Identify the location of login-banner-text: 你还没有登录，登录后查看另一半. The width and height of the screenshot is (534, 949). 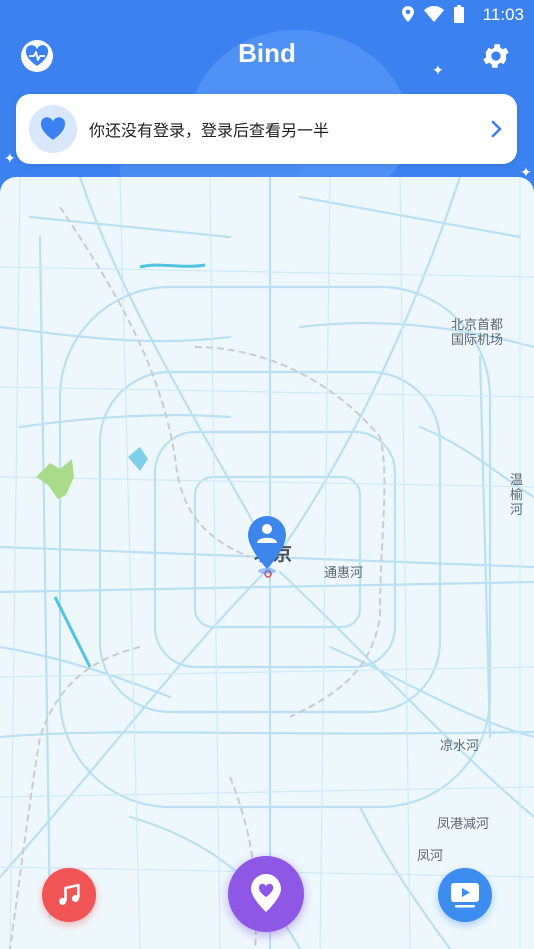
(209, 130).